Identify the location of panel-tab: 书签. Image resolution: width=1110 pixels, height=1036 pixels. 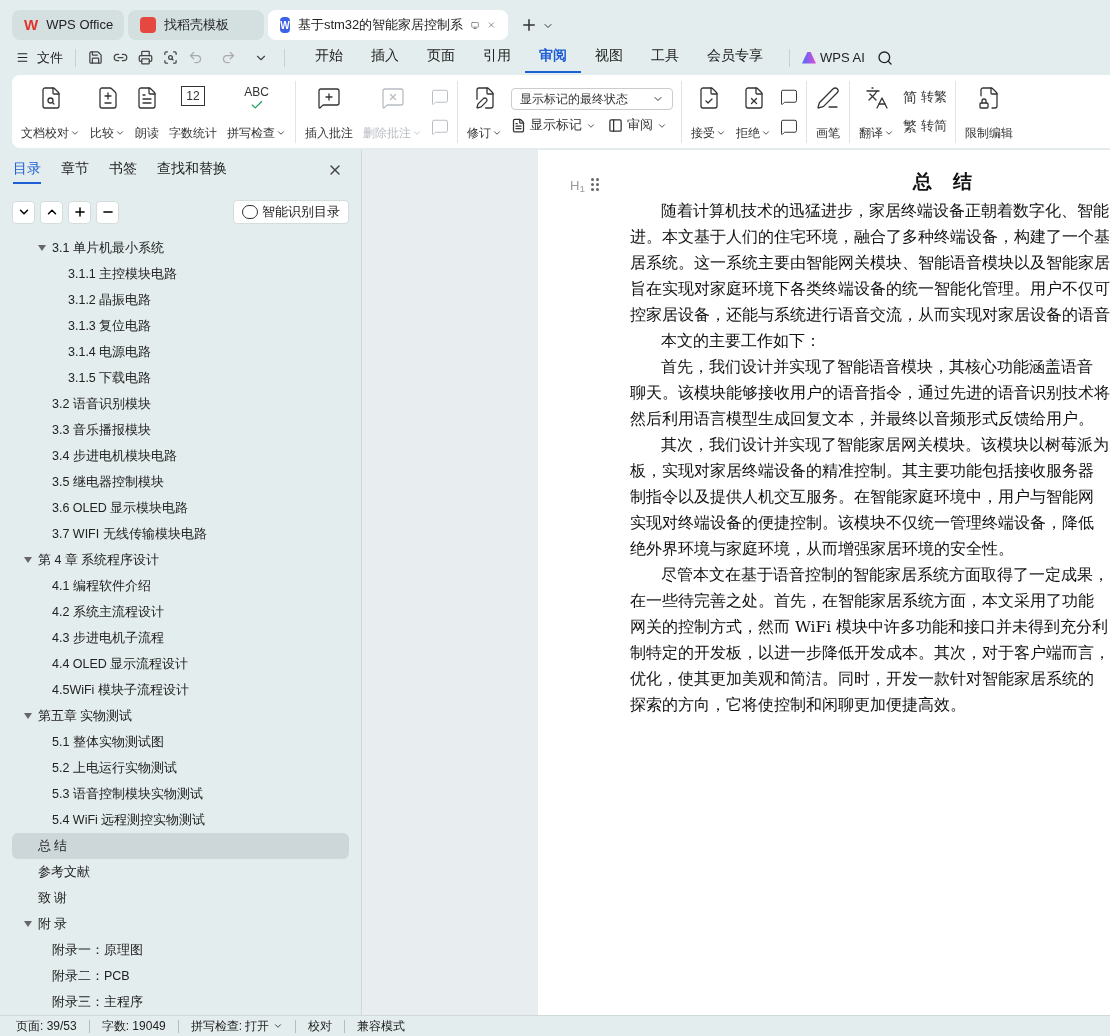
(123, 170).